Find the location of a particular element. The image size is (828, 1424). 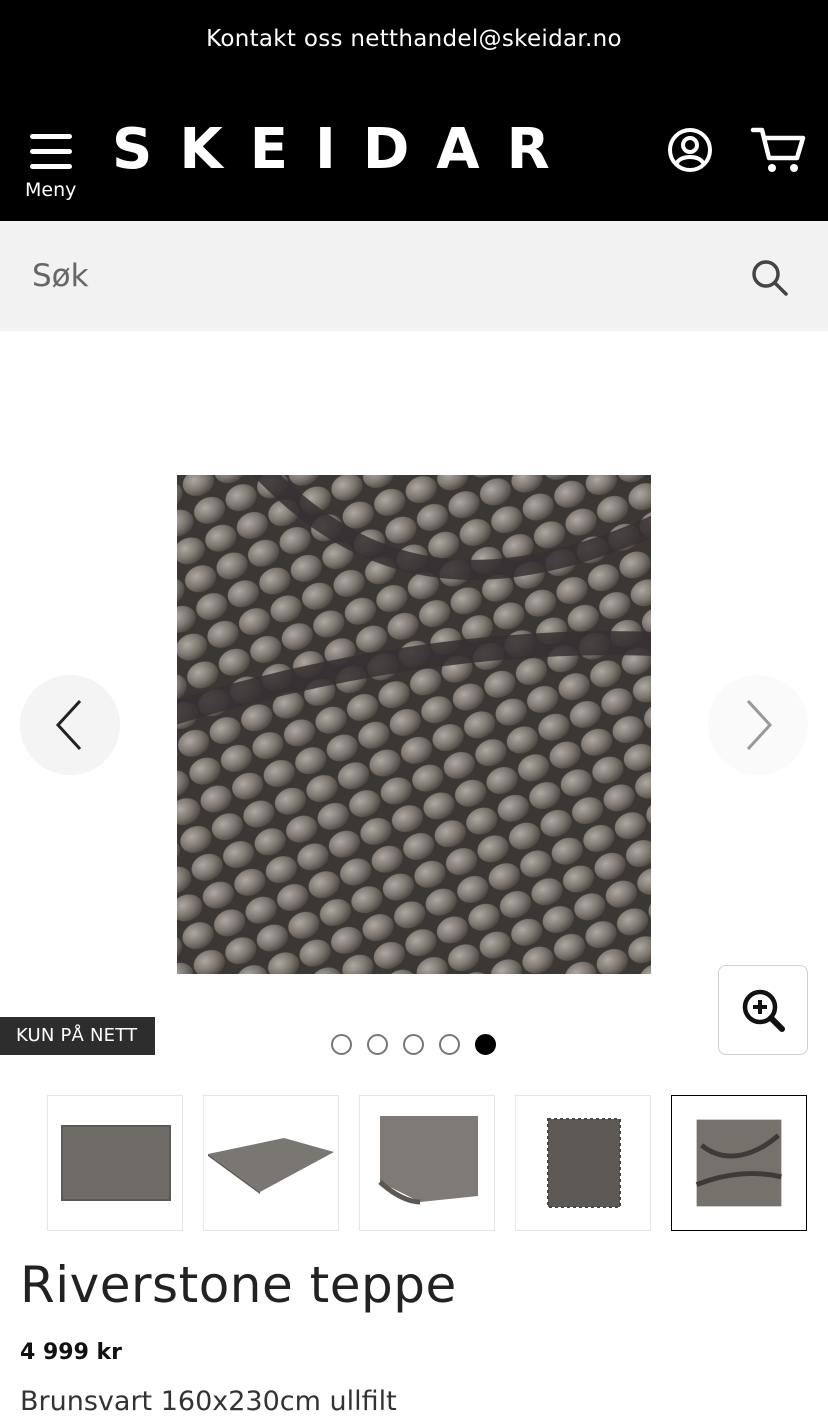

search-bar is located at coordinates (414, 276).